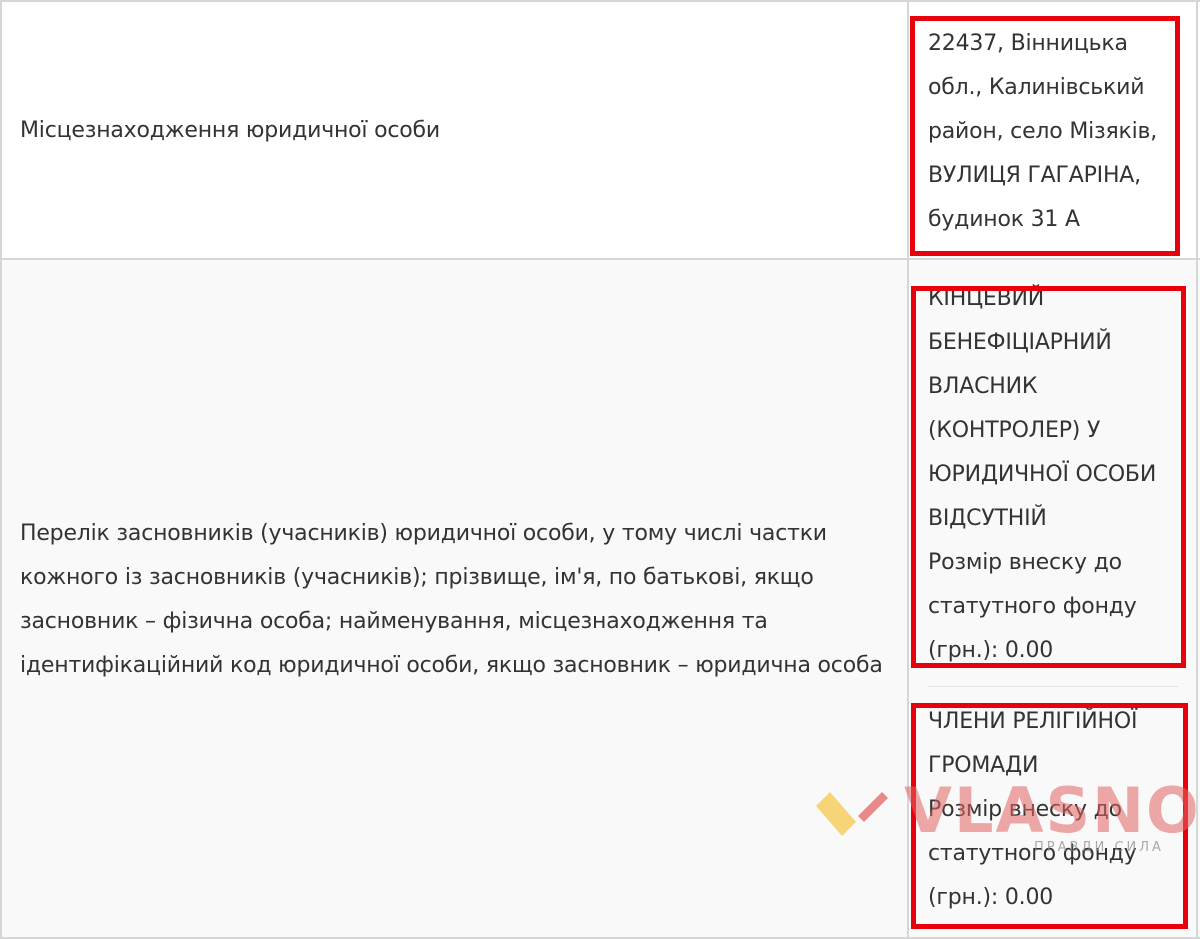 This screenshot has height=939, width=1200. Describe the element at coordinates (1049, 816) in the screenshot. I see `highlight-box-community` at that location.